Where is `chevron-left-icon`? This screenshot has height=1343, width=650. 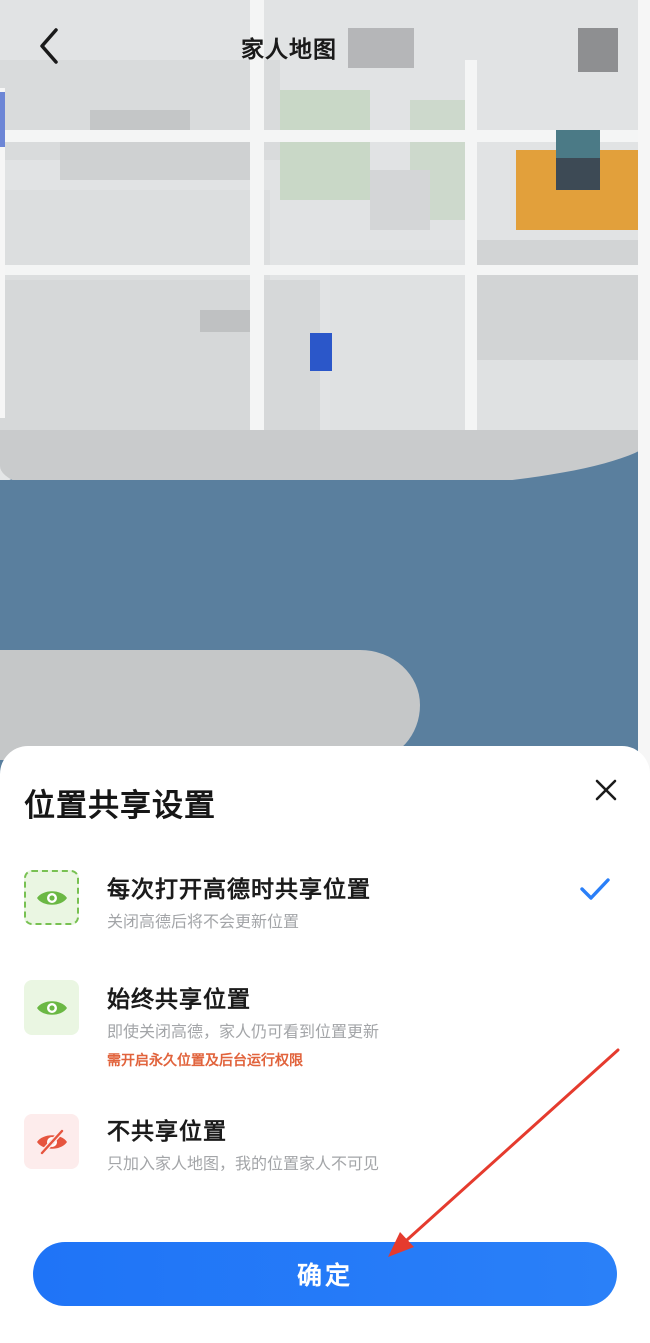
chevron-left-icon is located at coordinates (49, 46).